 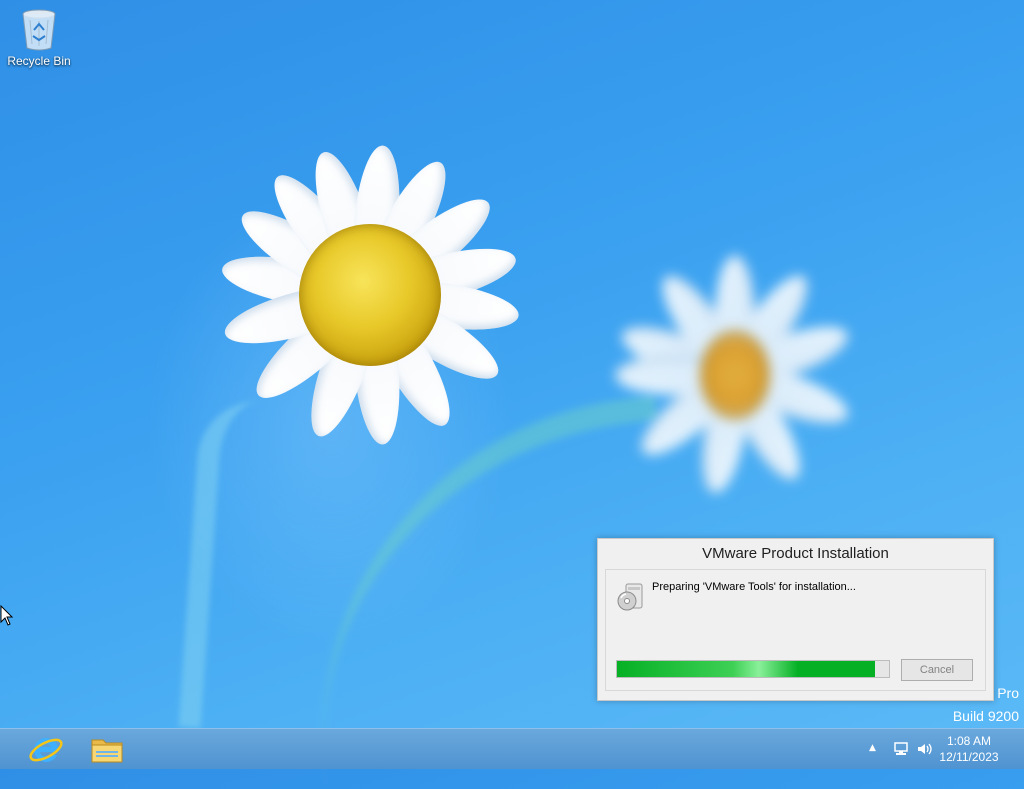 What do you see at coordinates (969, 757) in the screenshot?
I see `clock-date: 12/11/2023` at bounding box center [969, 757].